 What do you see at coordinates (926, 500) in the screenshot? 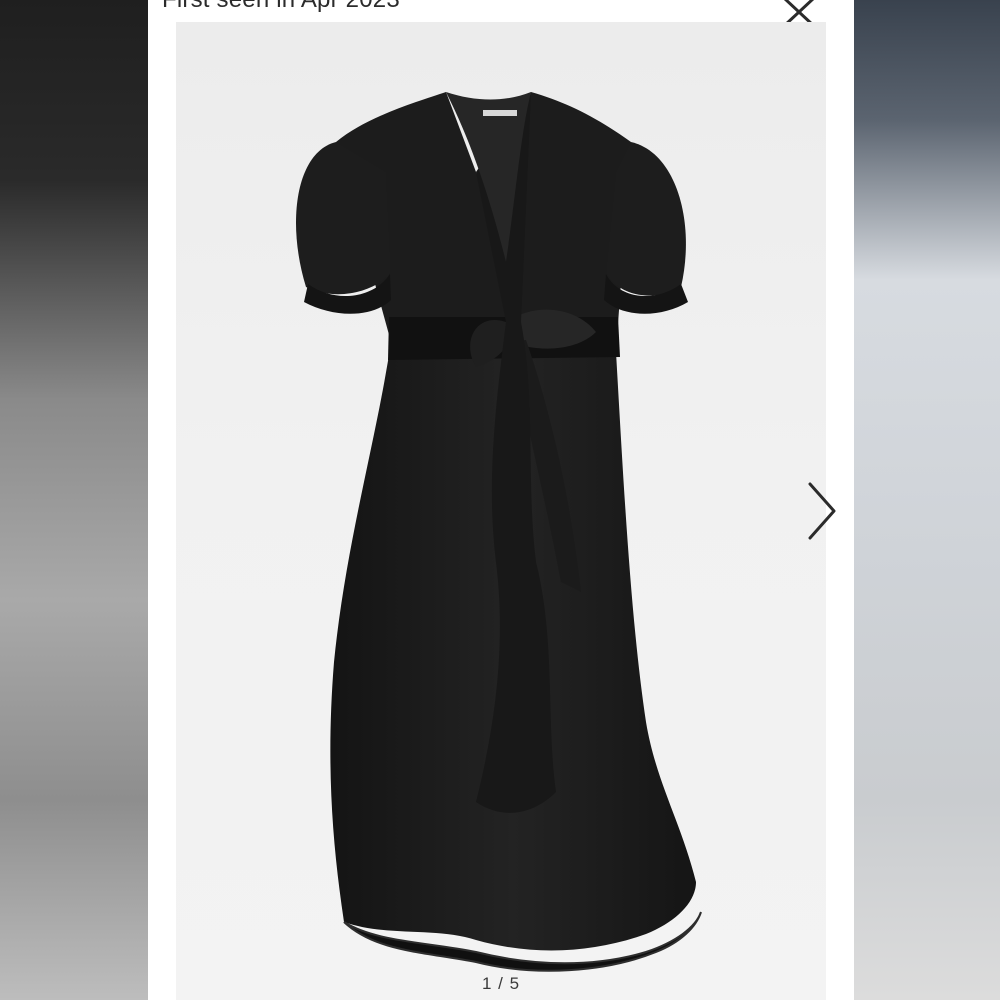
I see `backdrop-right` at bounding box center [926, 500].